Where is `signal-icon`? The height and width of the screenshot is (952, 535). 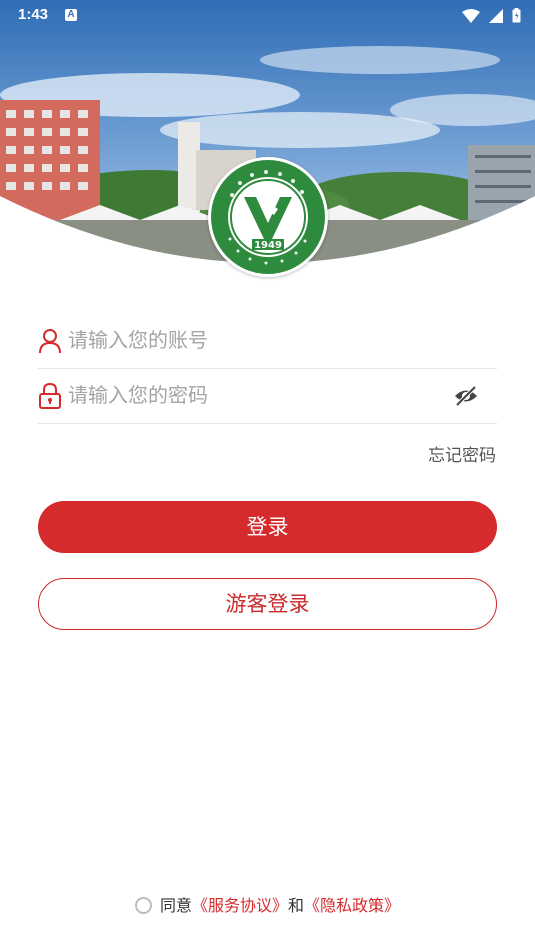 signal-icon is located at coordinates (496, 15).